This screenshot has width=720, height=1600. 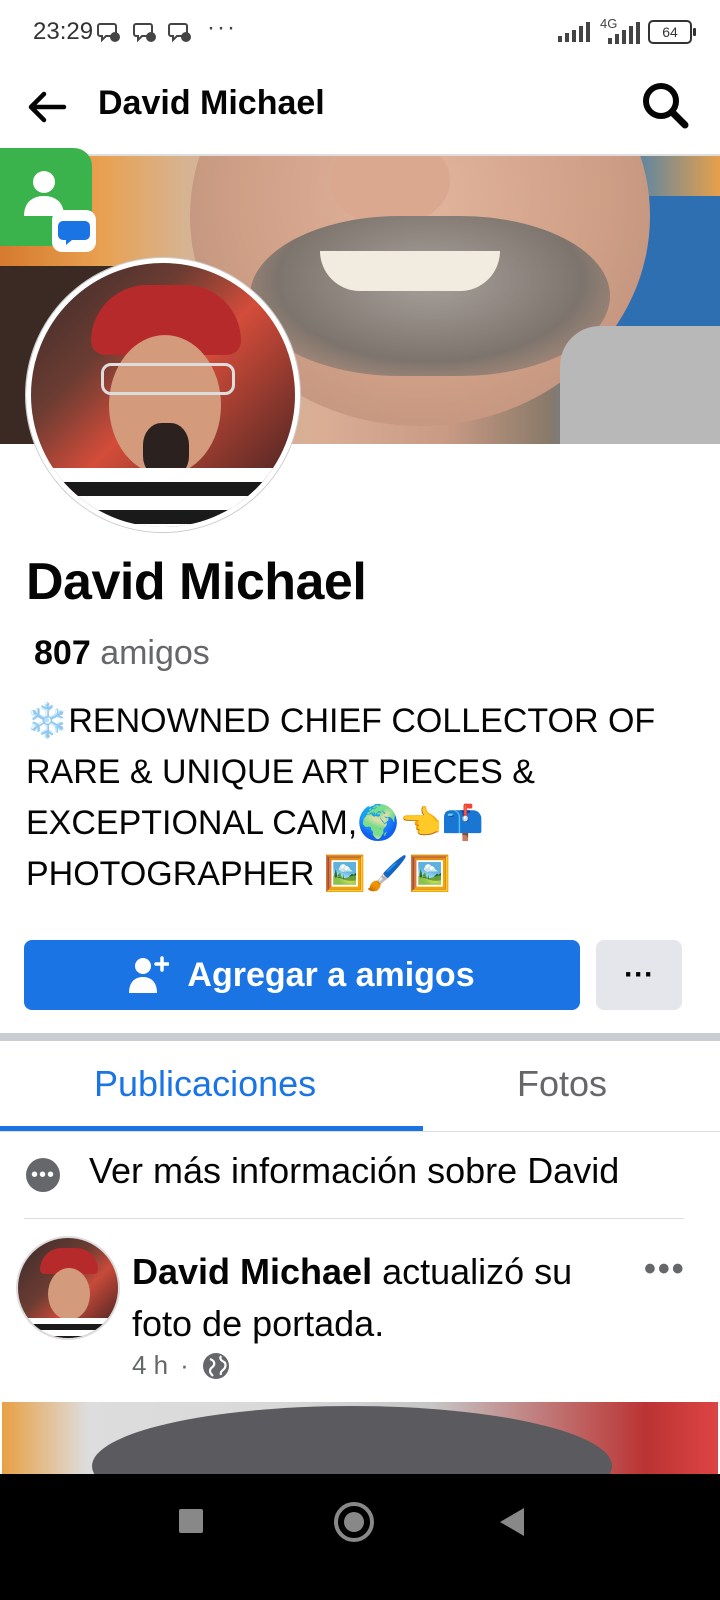 What do you see at coordinates (211, 103) in the screenshot?
I see `header-title: David Michael` at bounding box center [211, 103].